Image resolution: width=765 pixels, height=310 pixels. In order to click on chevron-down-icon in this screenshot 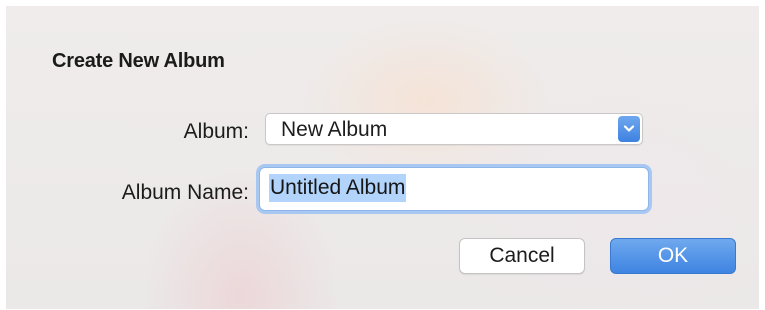, I will do `click(629, 128)`.